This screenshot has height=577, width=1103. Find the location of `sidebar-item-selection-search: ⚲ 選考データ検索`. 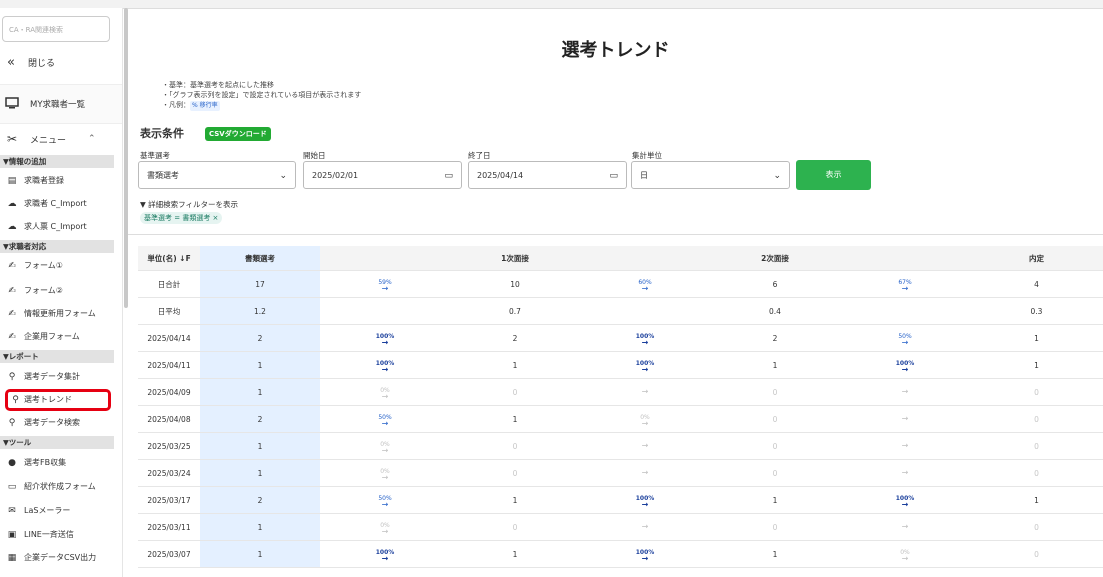

sidebar-item-selection-search: ⚲ 選考データ検索 is located at coordinates (61, 423).